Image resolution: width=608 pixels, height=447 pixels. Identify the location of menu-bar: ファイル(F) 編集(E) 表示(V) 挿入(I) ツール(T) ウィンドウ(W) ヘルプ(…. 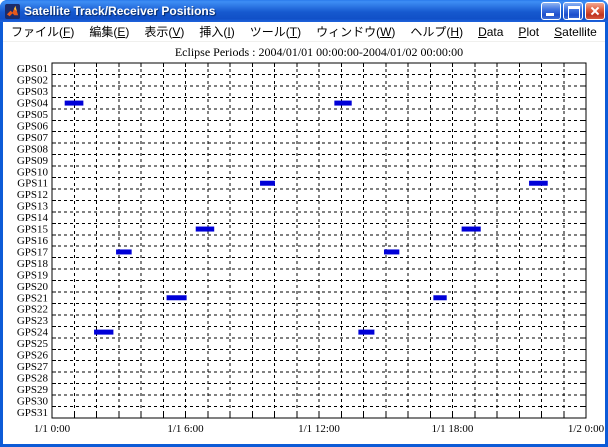
(304, 32).